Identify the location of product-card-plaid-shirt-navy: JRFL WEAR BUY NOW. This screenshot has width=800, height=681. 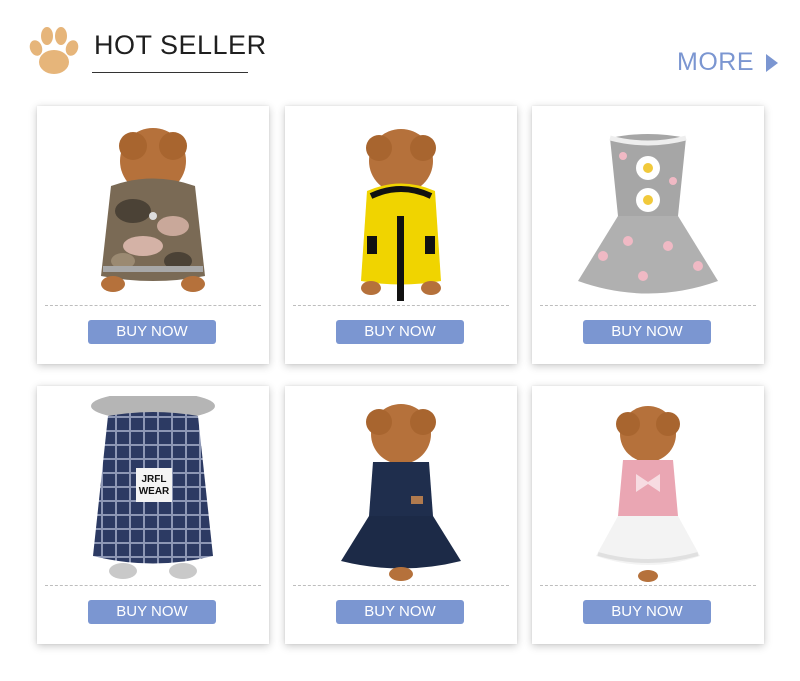
(153, 515).